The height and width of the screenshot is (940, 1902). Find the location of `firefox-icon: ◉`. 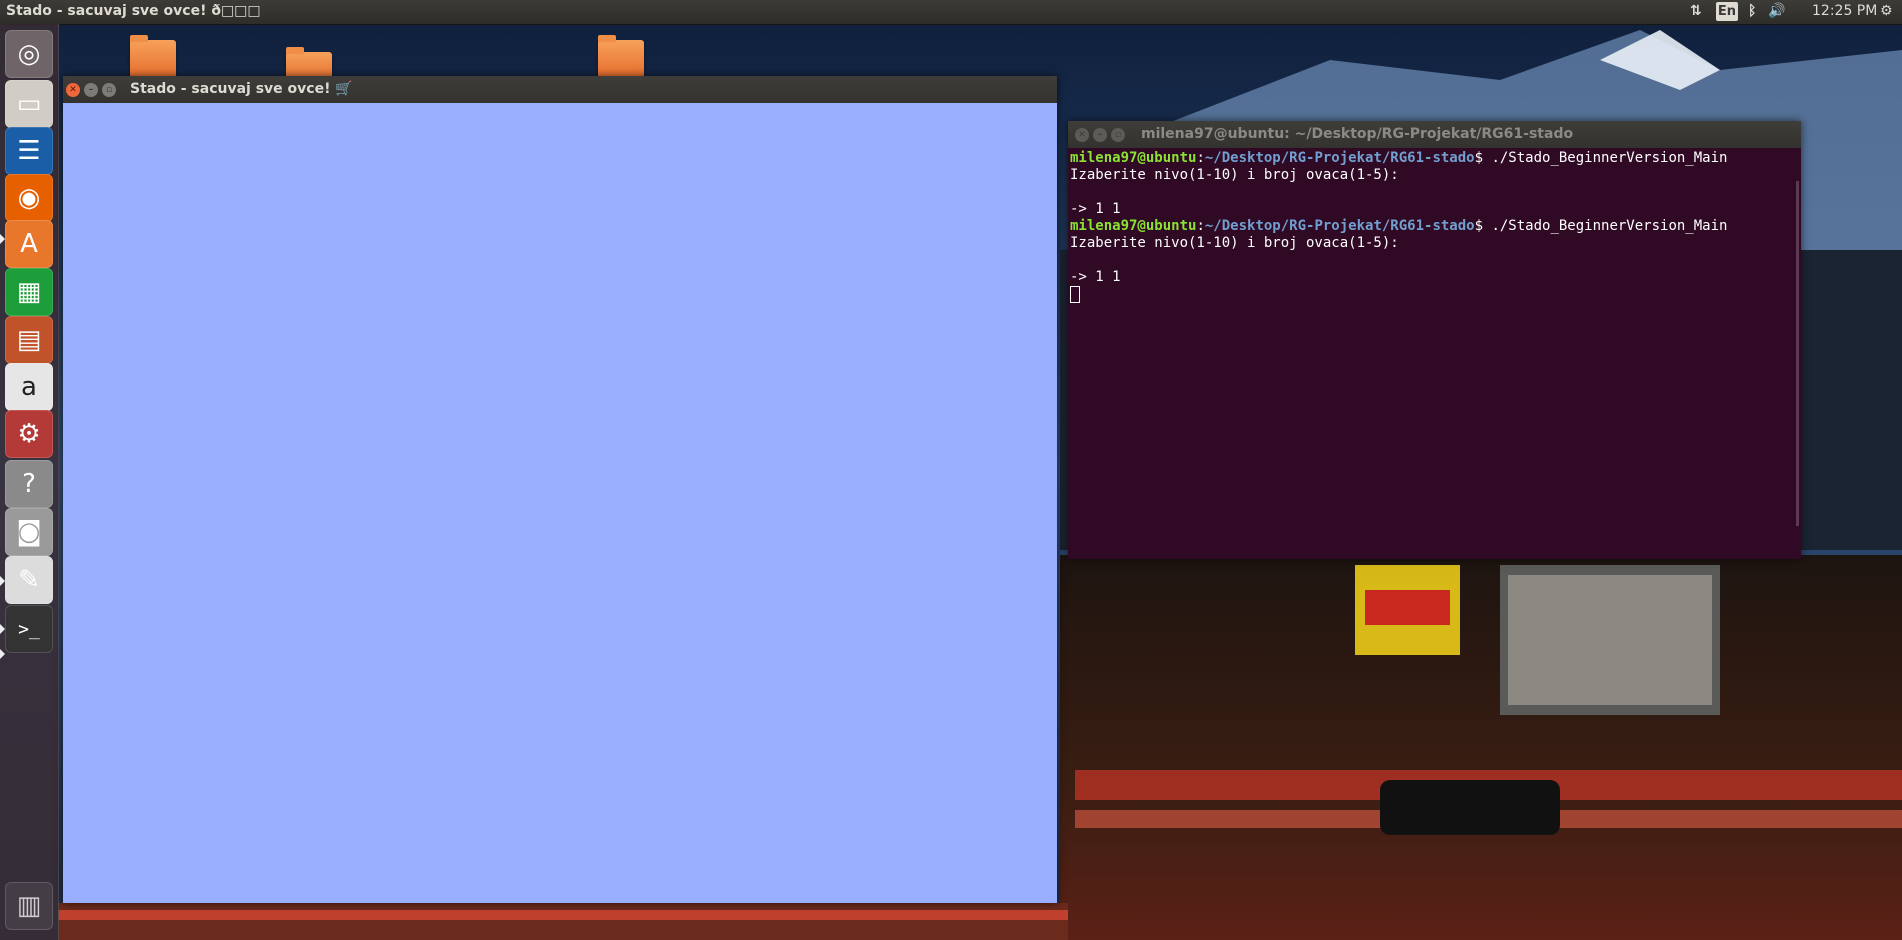

firefox-icon: ◉ is located at coordinates (29, 198).